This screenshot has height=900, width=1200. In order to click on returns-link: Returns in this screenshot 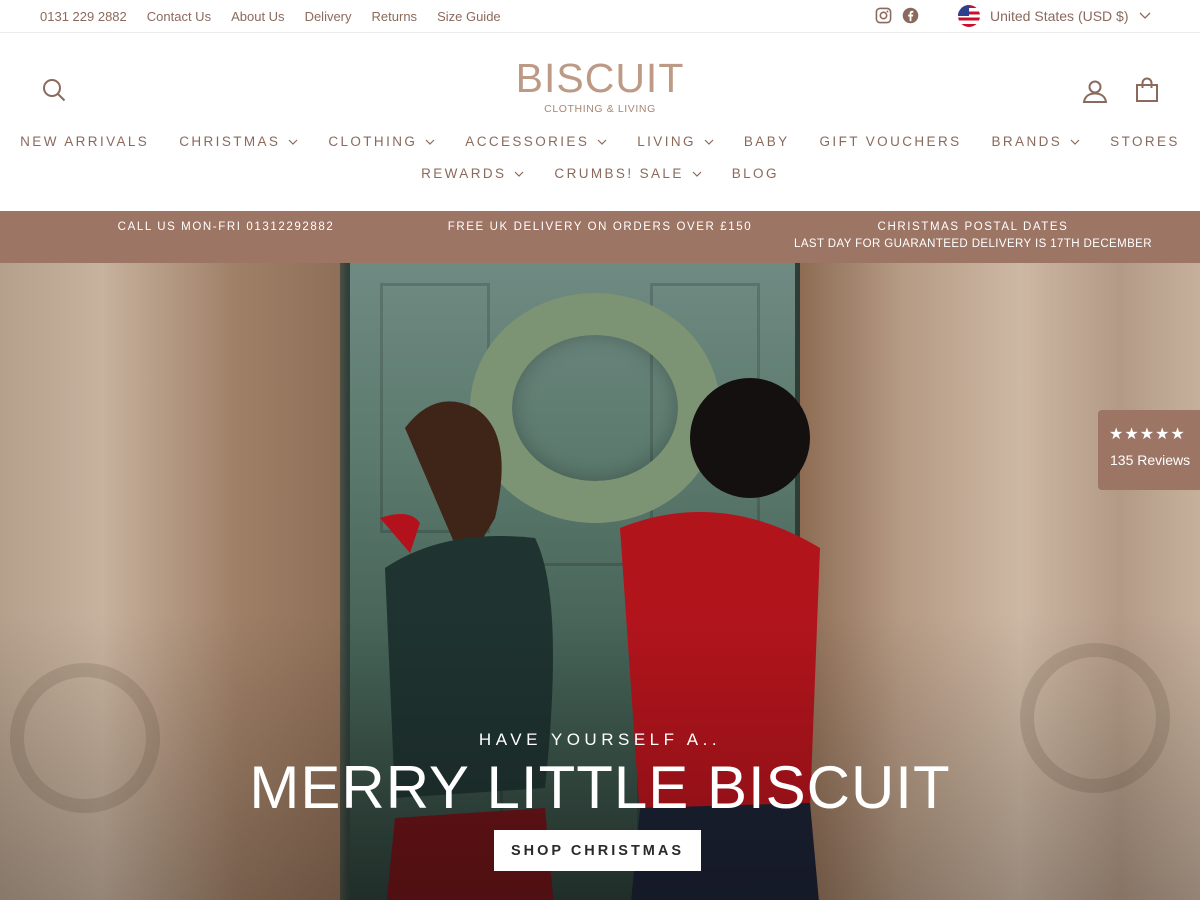, I will do `click(395, 16)`.